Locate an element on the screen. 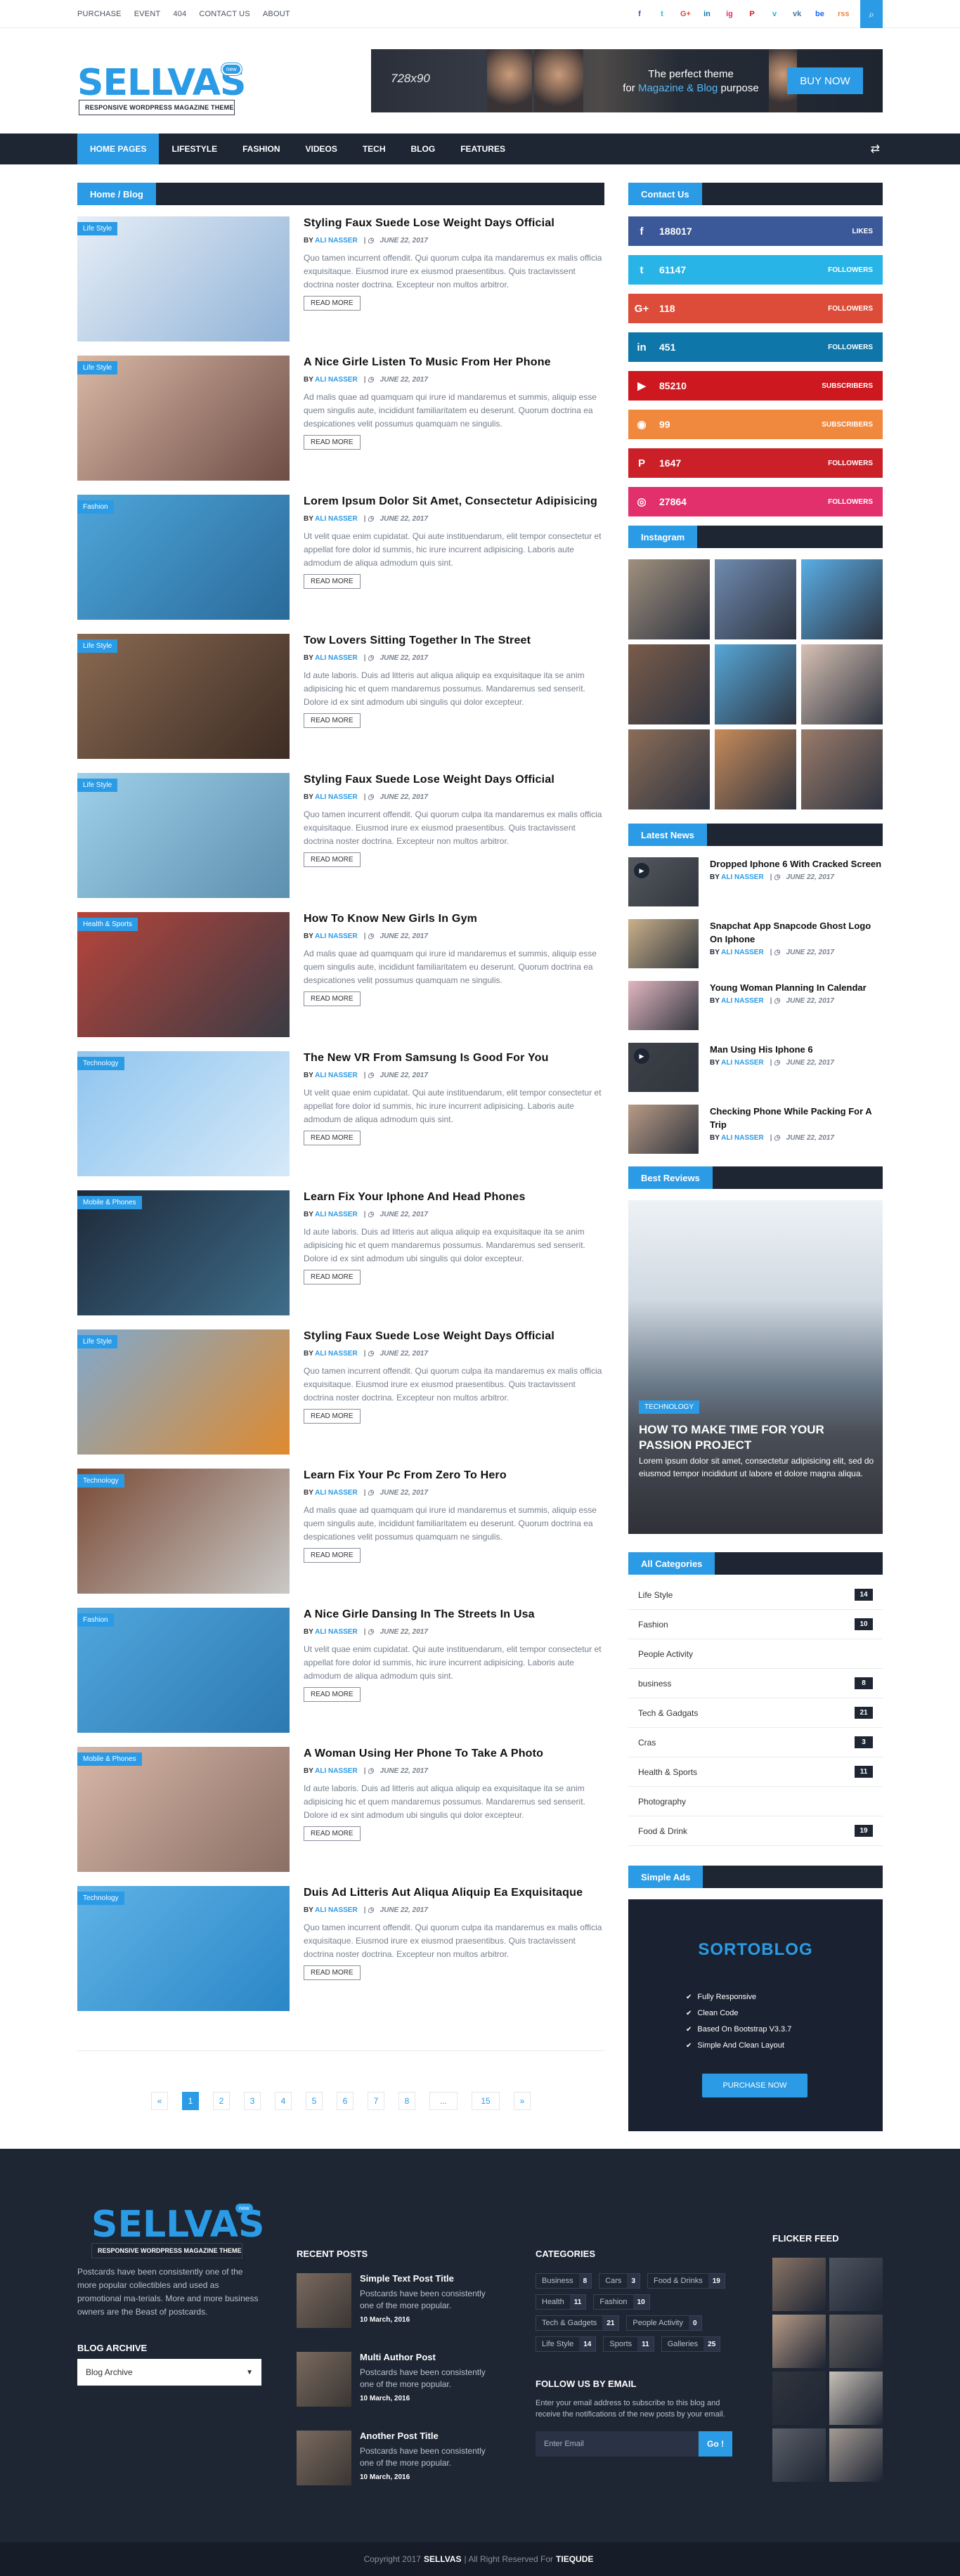 The width and height of the screenshot is (960, 2576). nav-tech: TECH is located at coordinates (374, 149).